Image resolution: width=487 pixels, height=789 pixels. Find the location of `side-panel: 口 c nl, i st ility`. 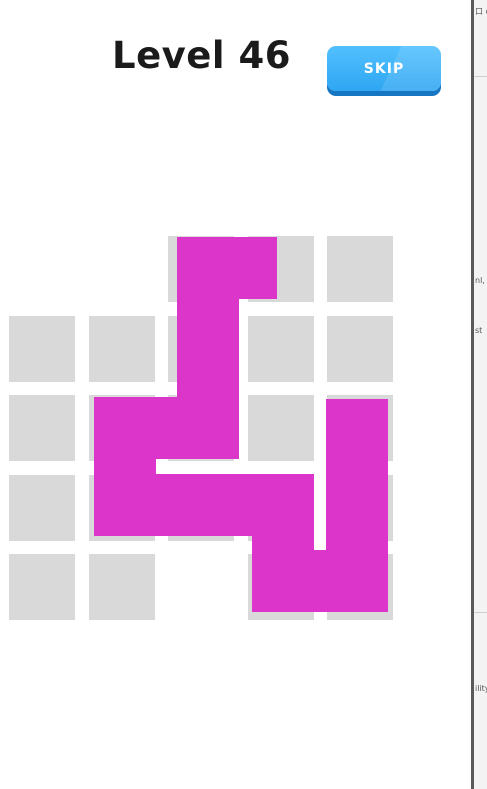

side-panel: 口 c nl, i st ility is located at coordinates (479, 394).